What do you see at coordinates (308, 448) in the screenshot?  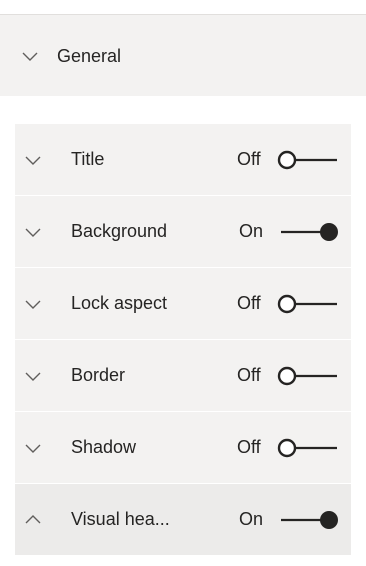 I see `shadow-toggle-switch` at bounding box center [308, 448].